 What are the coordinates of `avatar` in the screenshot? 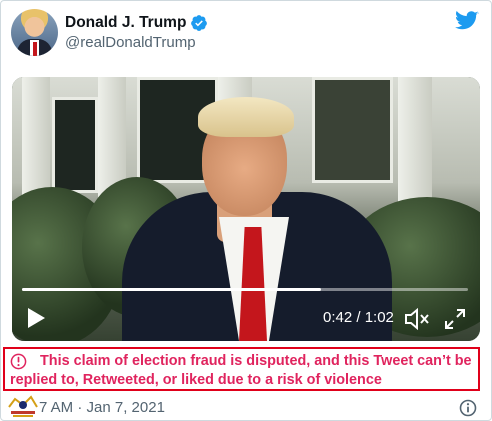 It's located at (34, 32).